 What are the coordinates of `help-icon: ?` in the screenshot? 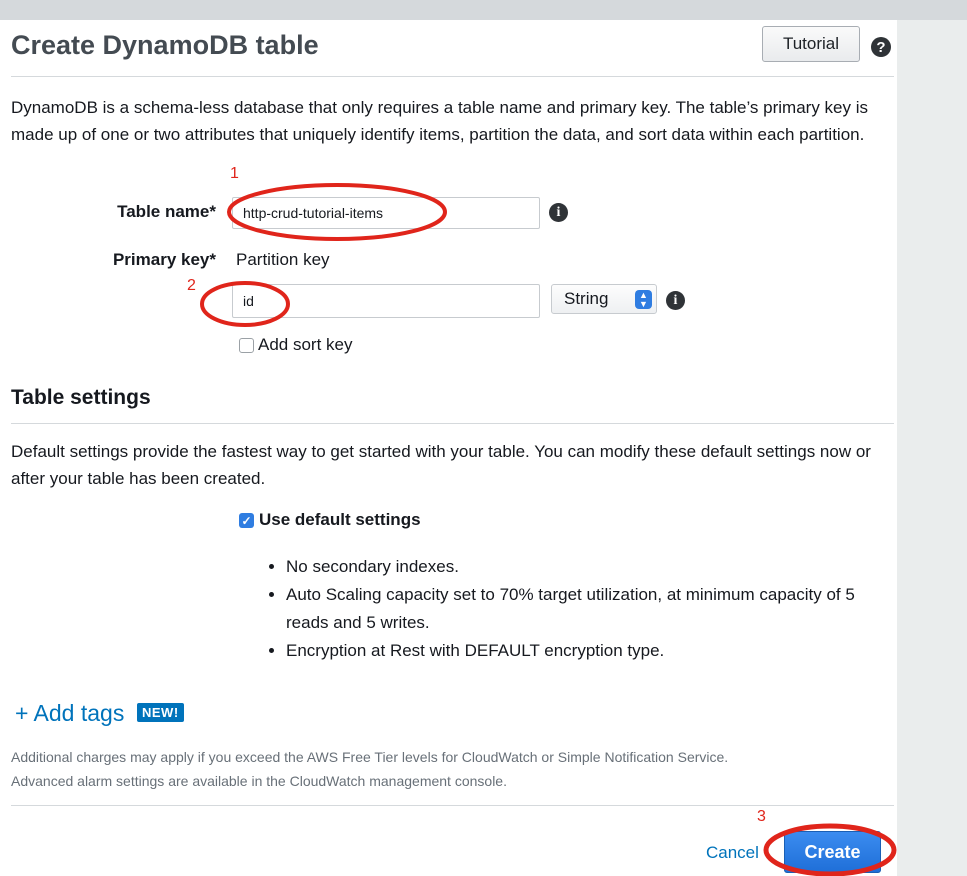 It's located at (881, 47).